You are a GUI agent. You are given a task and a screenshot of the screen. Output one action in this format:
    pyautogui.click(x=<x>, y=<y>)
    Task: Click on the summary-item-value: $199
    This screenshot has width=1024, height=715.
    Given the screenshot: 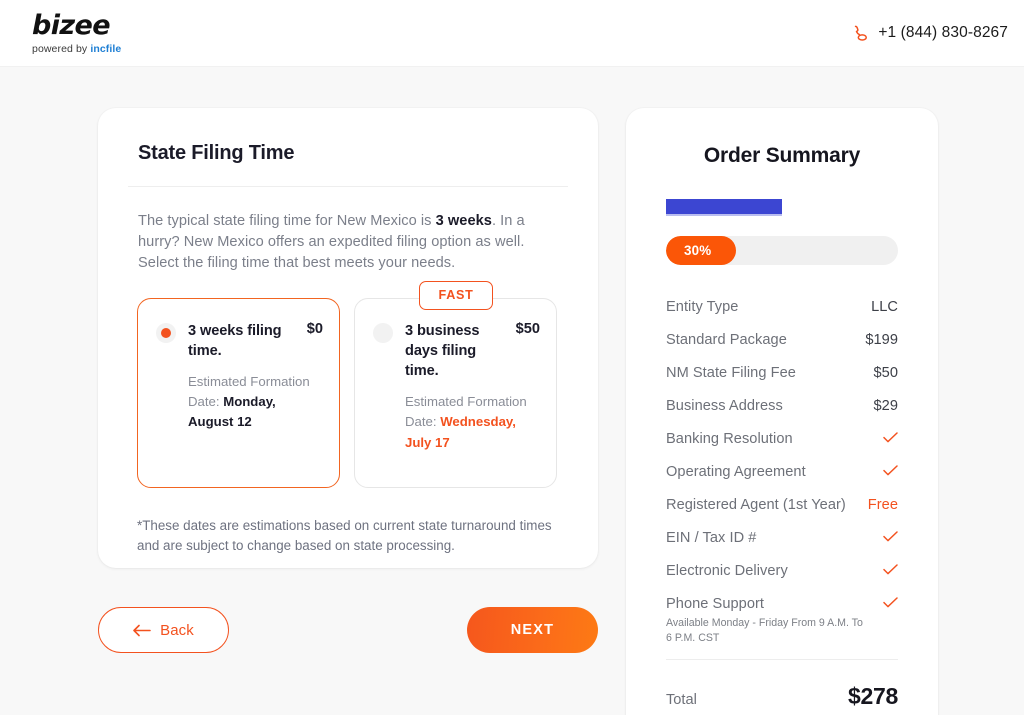 What is the action you would take?
    pyautogui.click(x=881, y=340)
    